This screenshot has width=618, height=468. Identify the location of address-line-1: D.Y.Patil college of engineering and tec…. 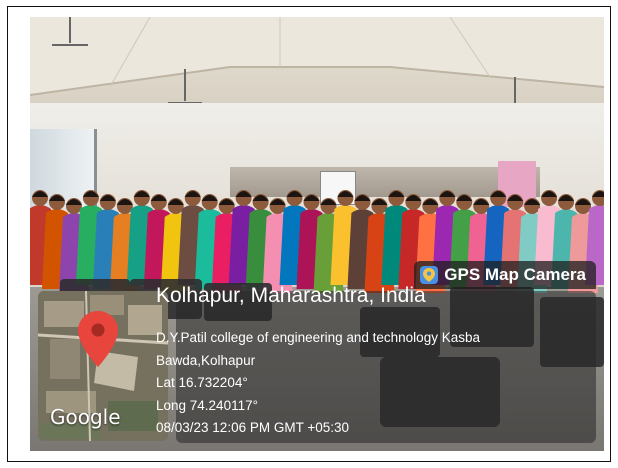
(318, 337).